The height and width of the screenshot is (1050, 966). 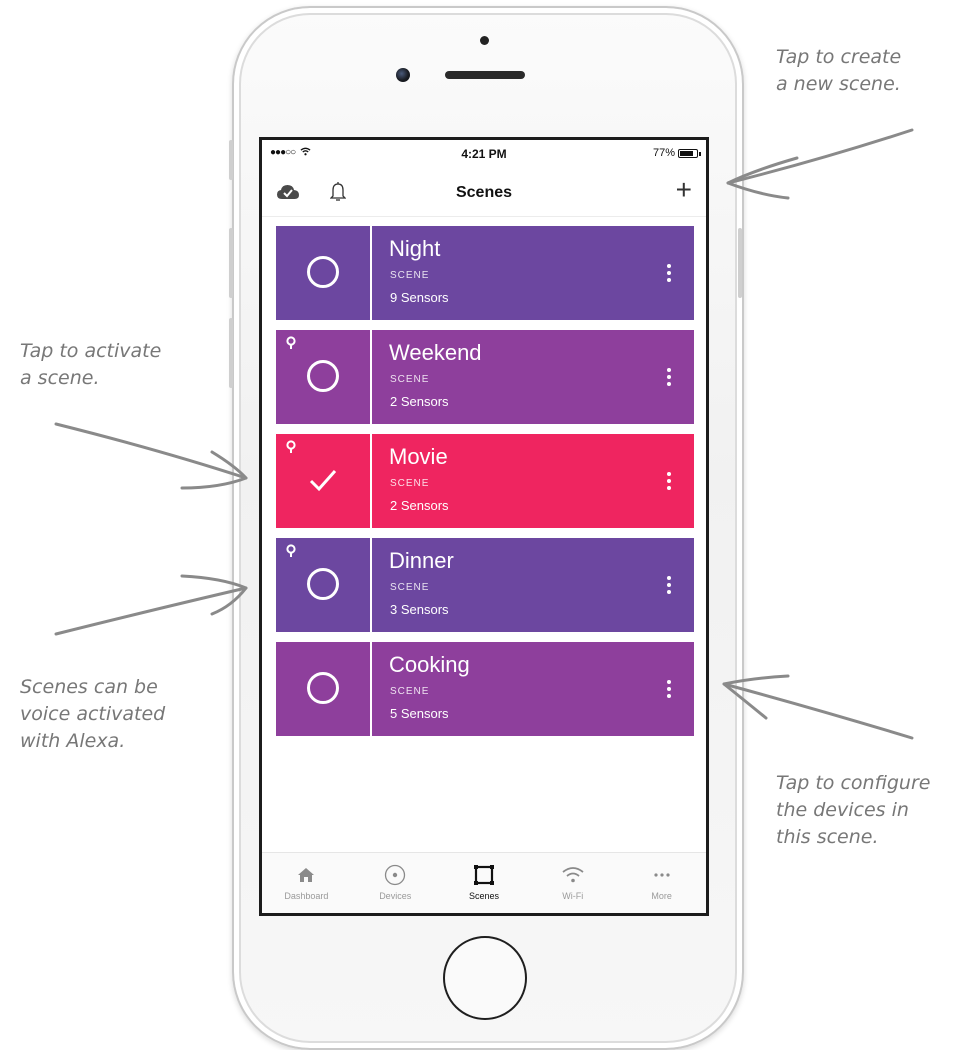 I want to click on scene-name: Cooking, so click(x=429, y=664).